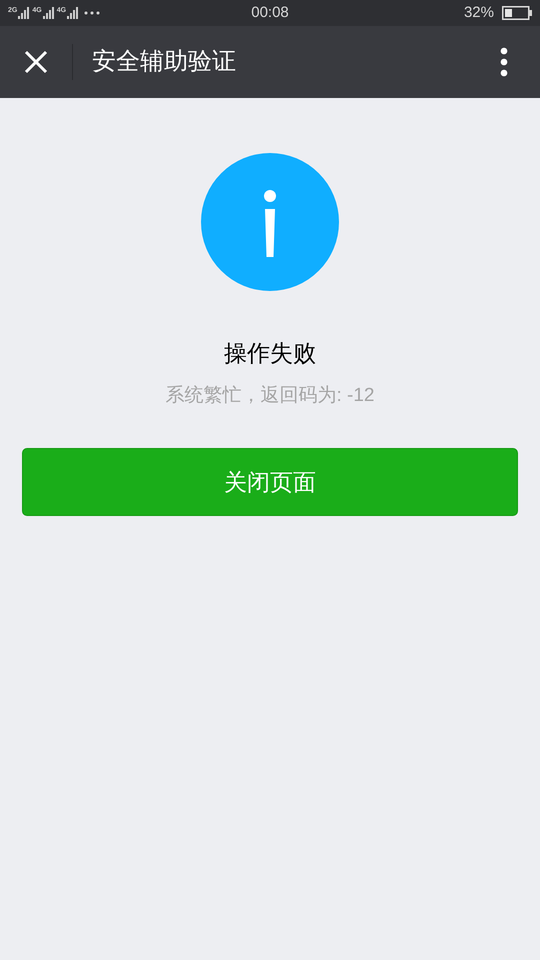  What do you see at coordinates (517, 13) in the screenshot?
I see `battery-icon` at bounding box center [517, 13].